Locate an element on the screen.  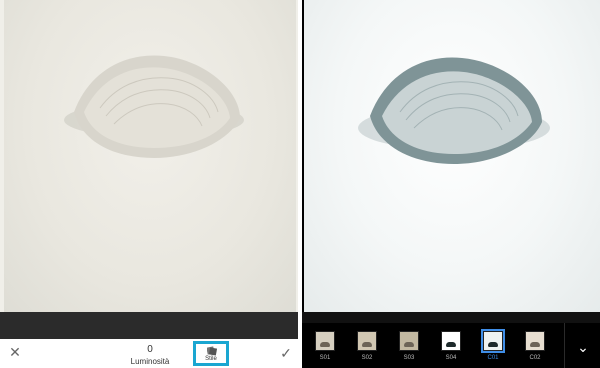
preset-s01: S01 is located at coordinates (325, 349).